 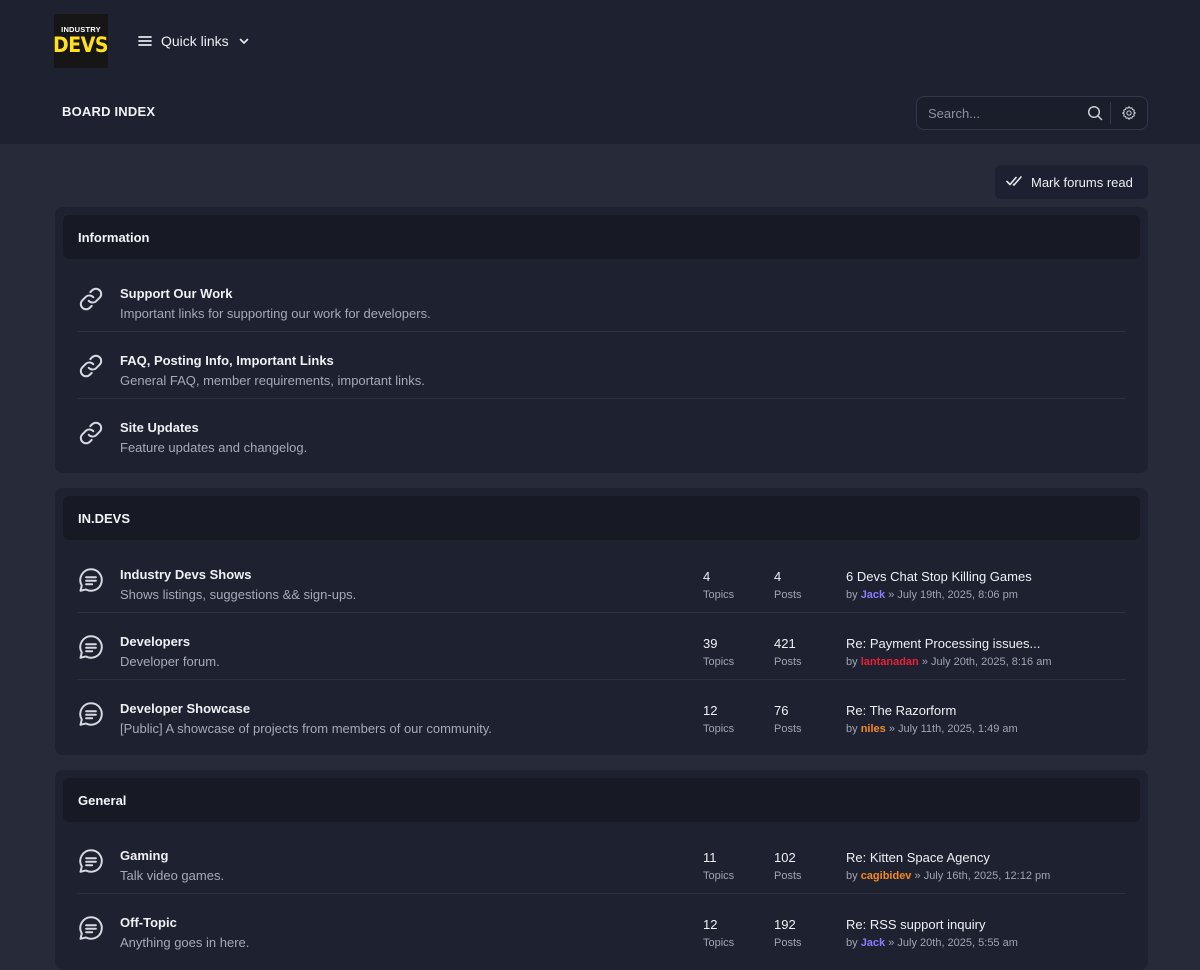 I want to click on posts-number: 421, so click(x=785, y=643).